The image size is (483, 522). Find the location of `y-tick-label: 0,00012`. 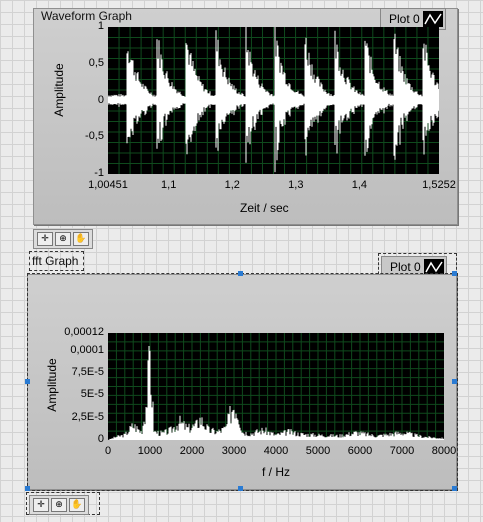

y-tick-label: 0,00012 is located at coordinates (84, 332).